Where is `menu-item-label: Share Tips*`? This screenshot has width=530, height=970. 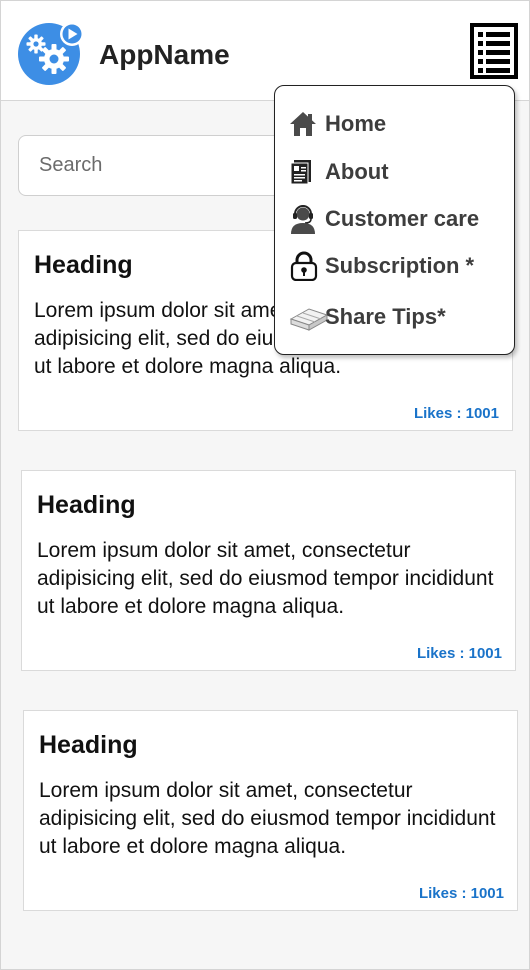 menu-item-label: Share Tips* is located at coordinates (385, 316).